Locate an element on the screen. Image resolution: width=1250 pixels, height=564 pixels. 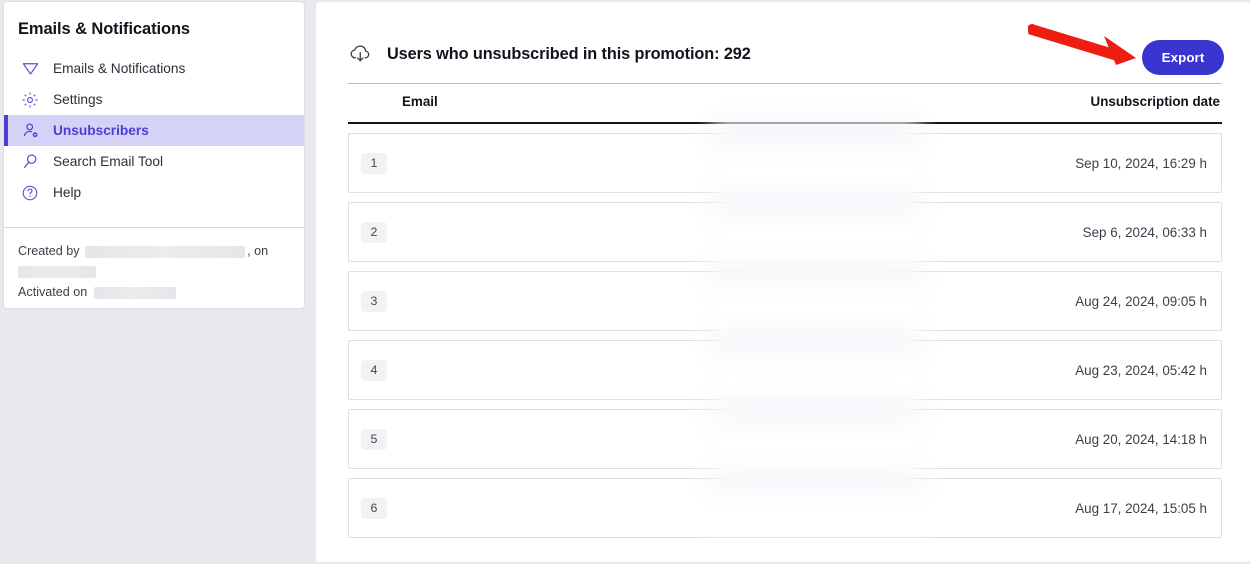
magnifier-icon is located at coordinates (30, 162).